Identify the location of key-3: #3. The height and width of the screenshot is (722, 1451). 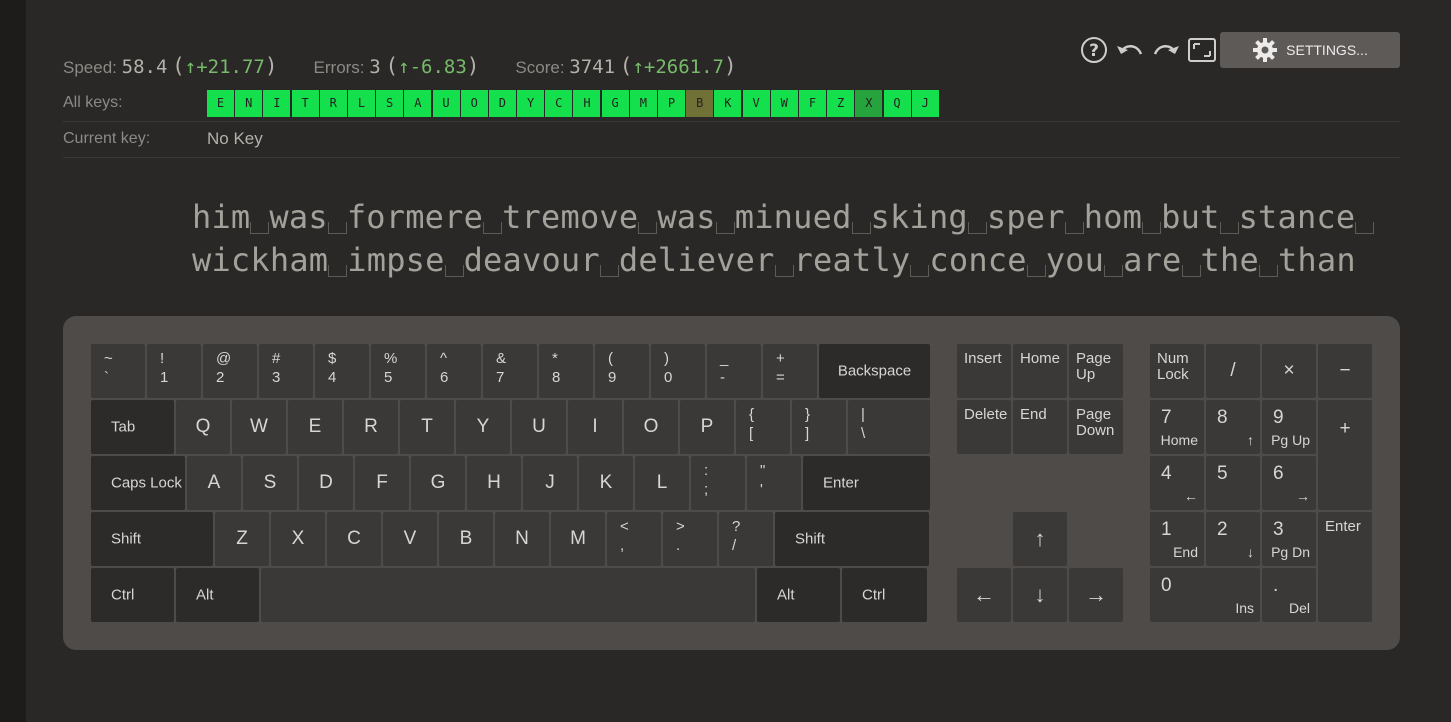
(286, 371).